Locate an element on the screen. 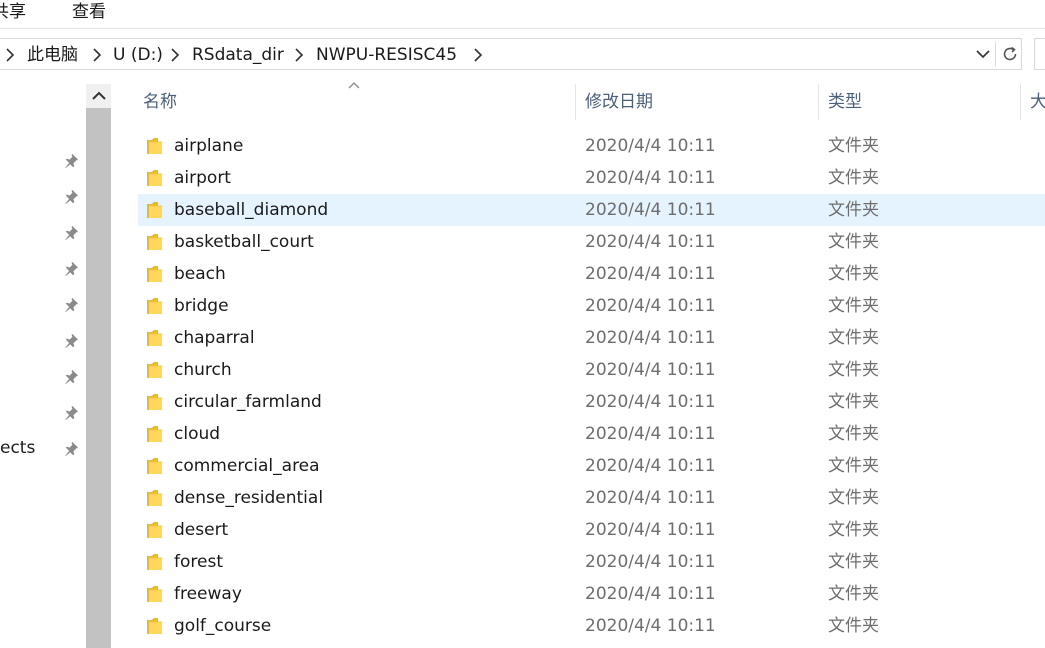 This screenshot has height=648, width=1045. table-row: forest 2020/4/4 10:11 文件夹 is located at coordinates (591, 562).